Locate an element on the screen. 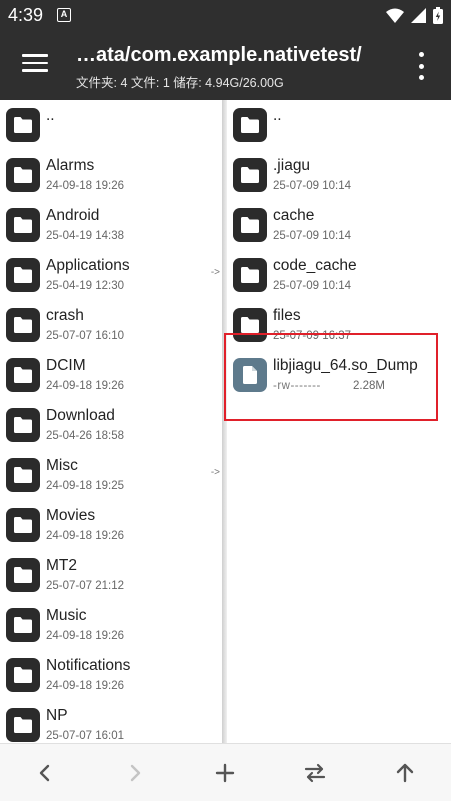  list-item: Applications 25-04-19 12:30 -> is located at coordinates (111, 275).